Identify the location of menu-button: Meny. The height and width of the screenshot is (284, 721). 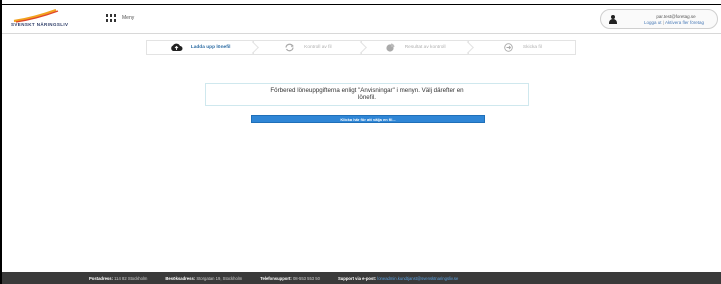
(120, 18).